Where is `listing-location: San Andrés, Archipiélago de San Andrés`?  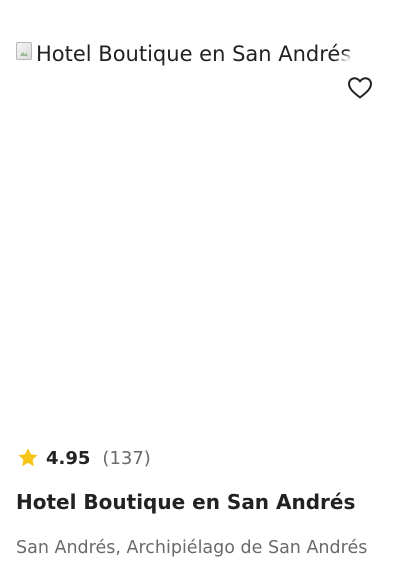 listing-location: San Andrés, Archipiélago de San Andrés is located at coordinates (192, 548).